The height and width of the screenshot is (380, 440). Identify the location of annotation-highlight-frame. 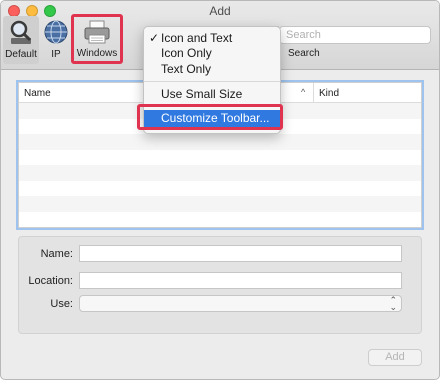
(210, 117).